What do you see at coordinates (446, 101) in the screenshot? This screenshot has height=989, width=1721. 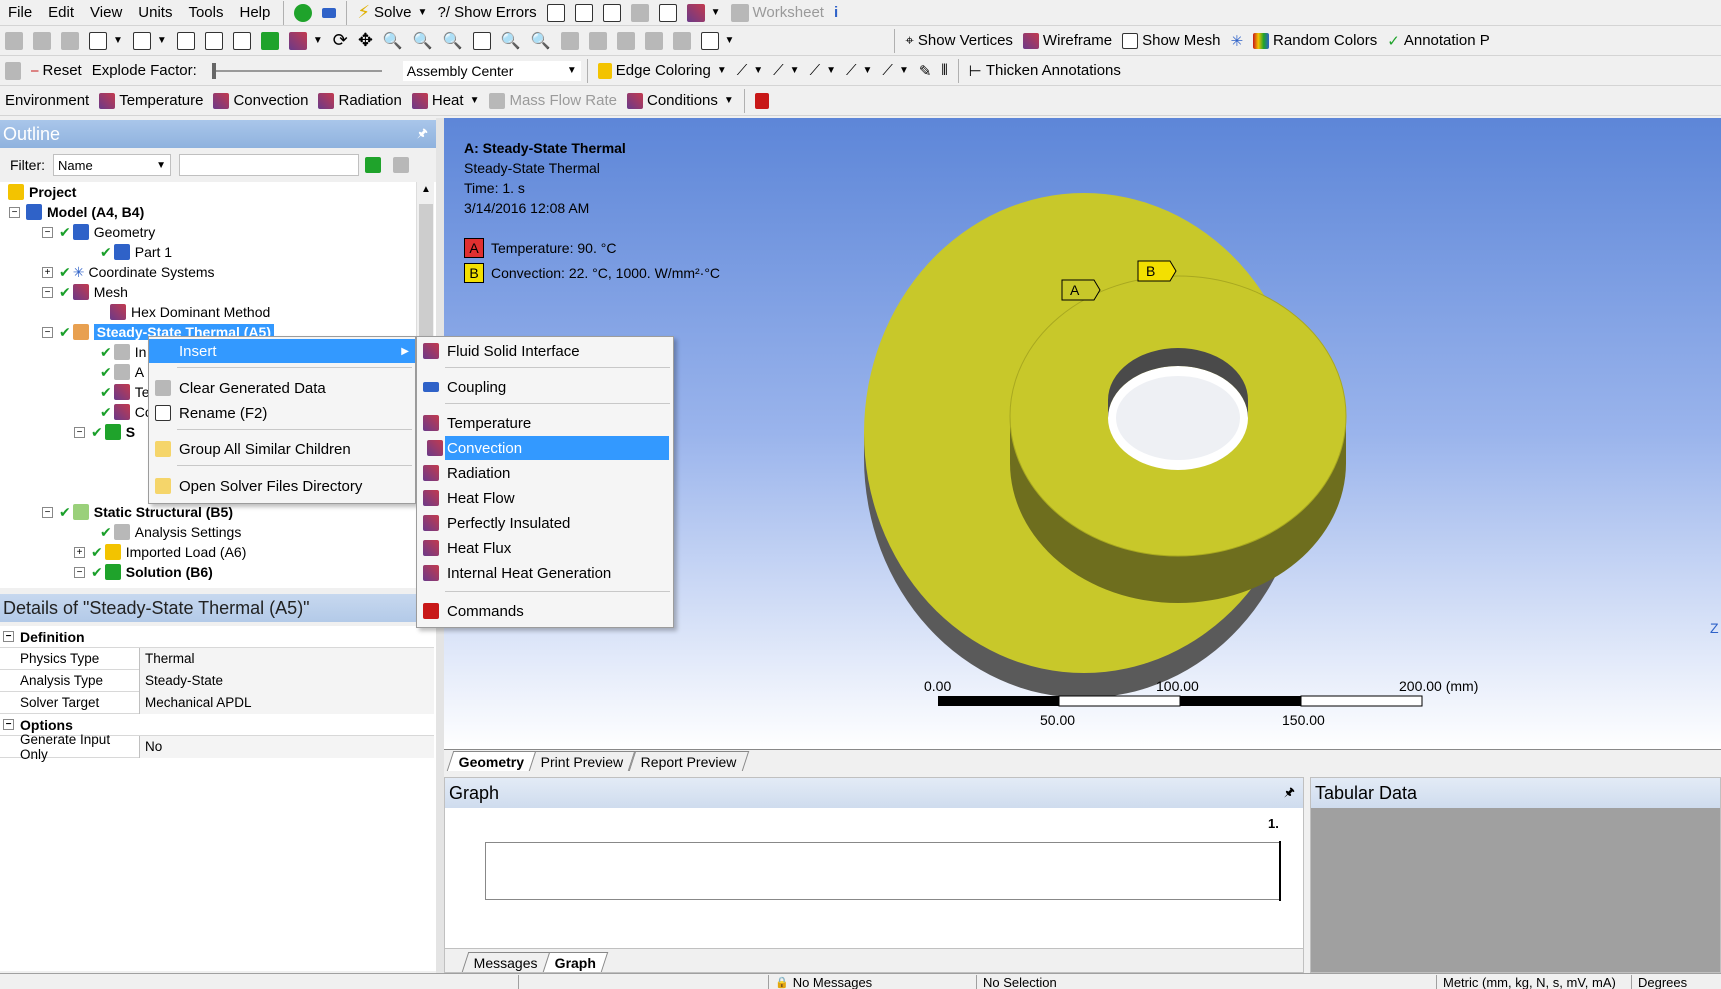 I see `heat-button: Heat ▼` at bounding box center [446, 101].